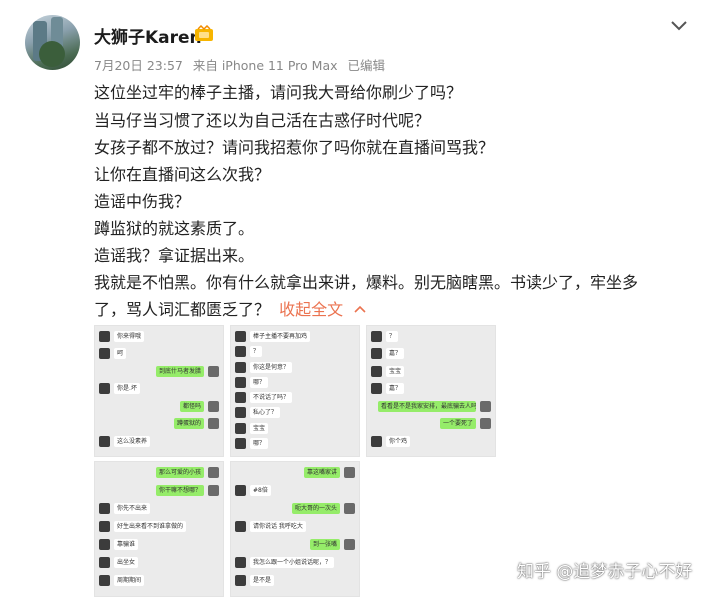 The height and width of the screenshot is (597, 712). Describe the element at coordinates (150, 526) in the screenshot. I see `chat-bubble: 好生出来看不到谁拿做的` at that location.